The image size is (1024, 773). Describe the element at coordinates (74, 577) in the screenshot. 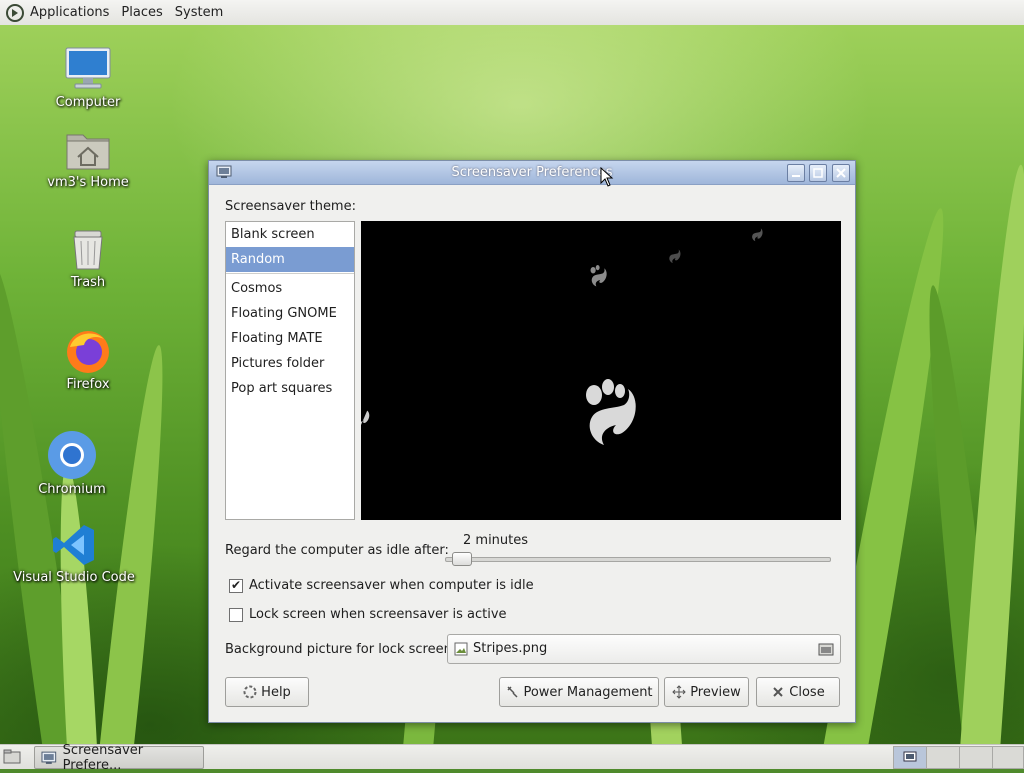

I see `desktop-icon-label: Visual Studio Code` at that location.